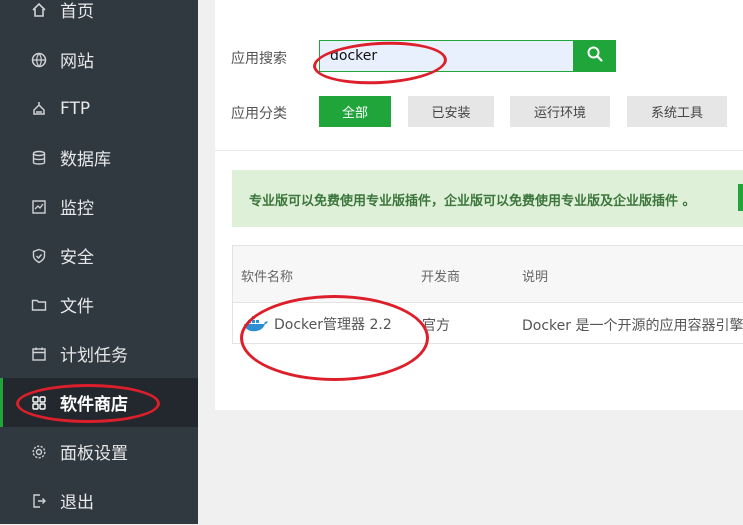 This screenshot has height=525, width=743. Describe the element at coordinates (77, 62) in the screenshot. I see `sidebar-item-label: 网站` at that location.